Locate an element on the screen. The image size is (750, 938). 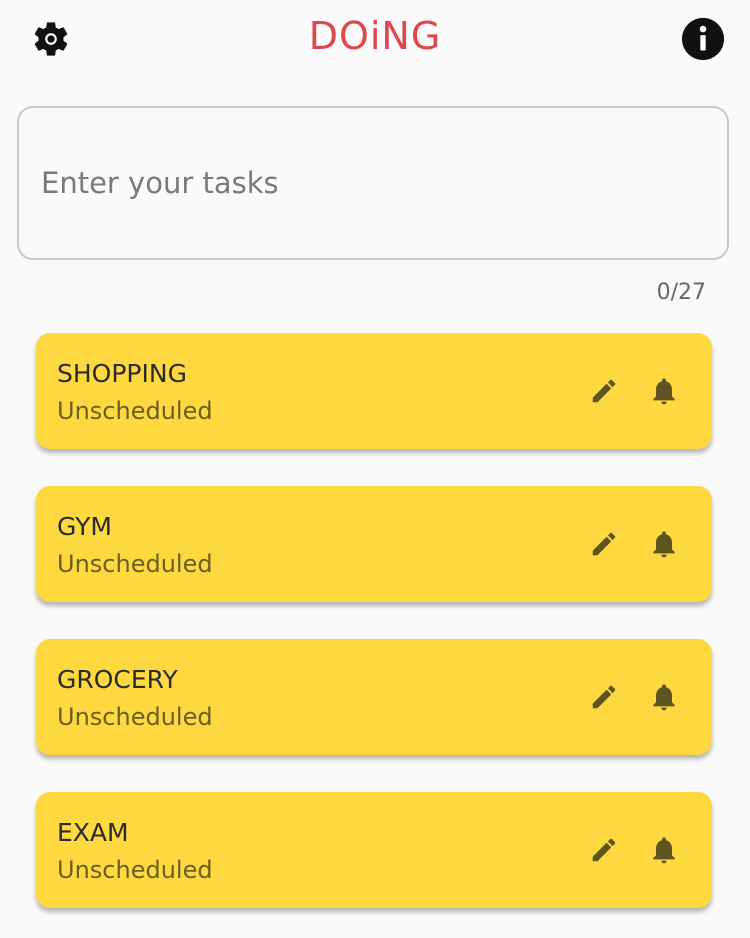
info-icon is located at coordinates (703, 39).